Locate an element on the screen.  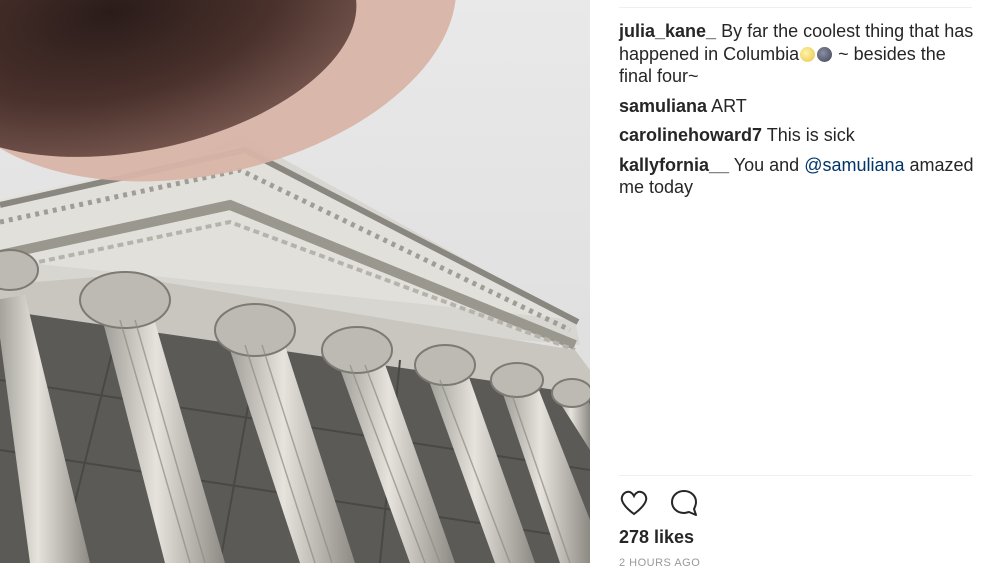
comment-username: carolinehoward7 is located at coordinates (690, 135).